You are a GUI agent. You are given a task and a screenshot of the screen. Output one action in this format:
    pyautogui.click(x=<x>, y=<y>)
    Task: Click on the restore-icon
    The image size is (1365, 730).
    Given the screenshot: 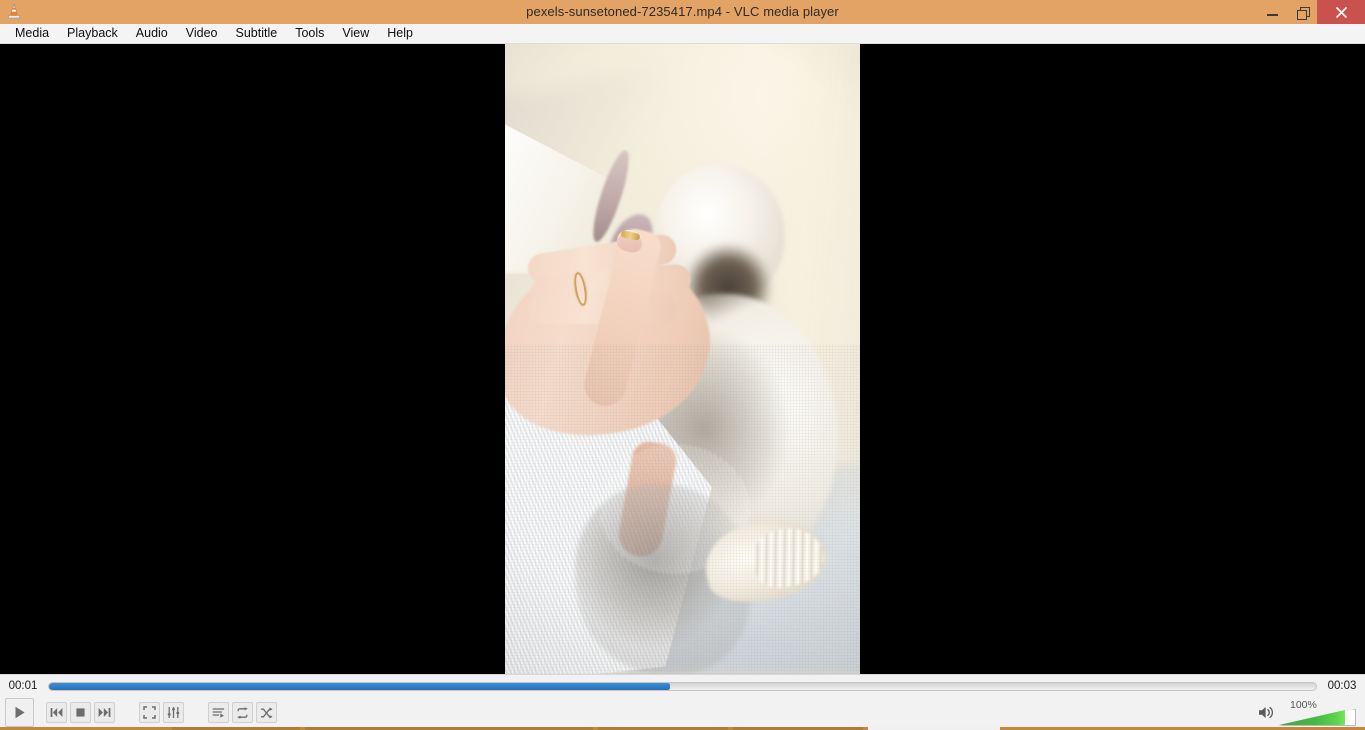 What is the action you would take?
    pyautogui.click(x=1303, y=13)
    